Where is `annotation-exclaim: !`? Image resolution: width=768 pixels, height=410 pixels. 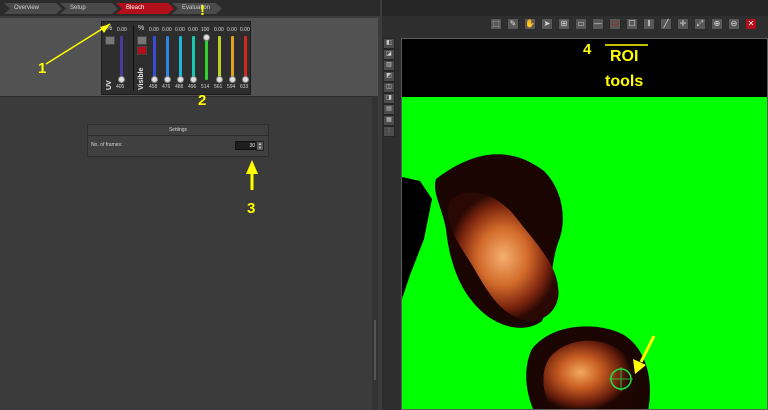
annotation-exclaim: ! is located at coordinates (202, 10).